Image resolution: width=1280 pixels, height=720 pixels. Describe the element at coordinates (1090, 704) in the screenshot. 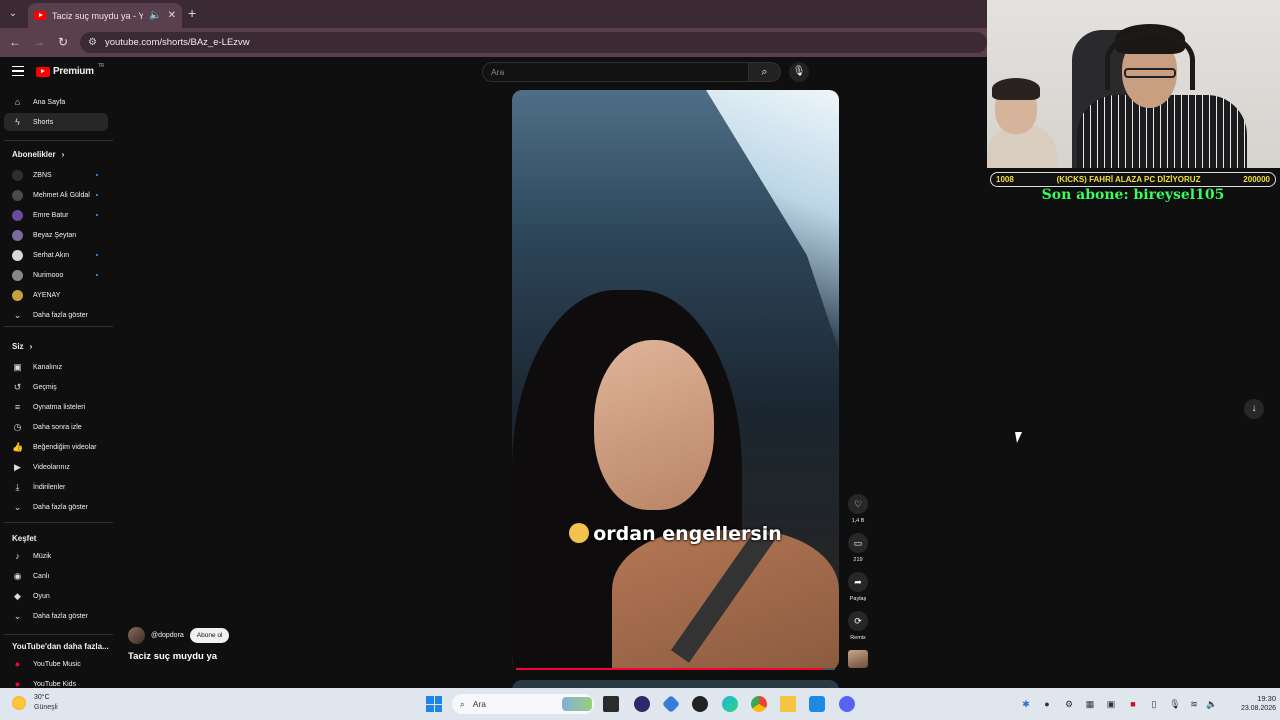

I see `tray-app-icon-3: ▦` at that location.